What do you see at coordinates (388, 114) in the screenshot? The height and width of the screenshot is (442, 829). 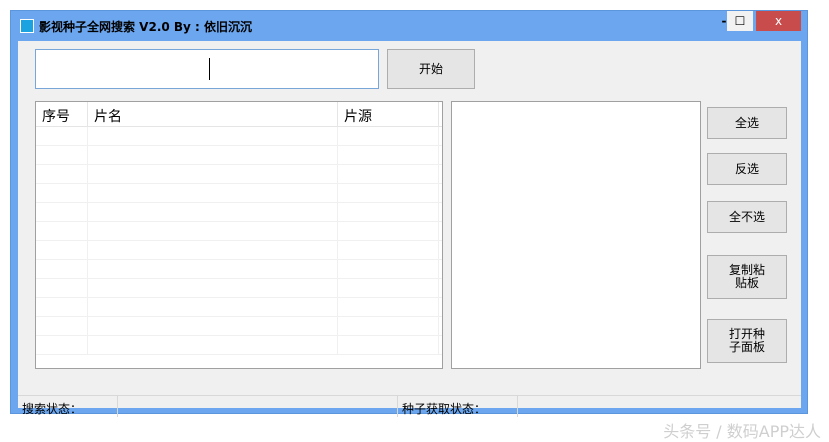 I see `column-header-source: 片源` at bounding box center [388, 114].